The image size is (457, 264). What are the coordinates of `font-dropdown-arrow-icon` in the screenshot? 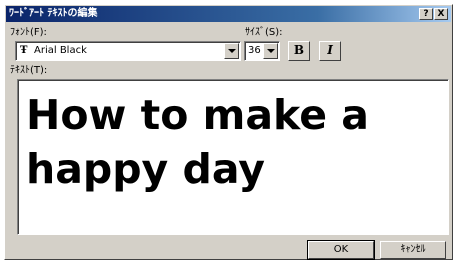 It's located at (231, 51).